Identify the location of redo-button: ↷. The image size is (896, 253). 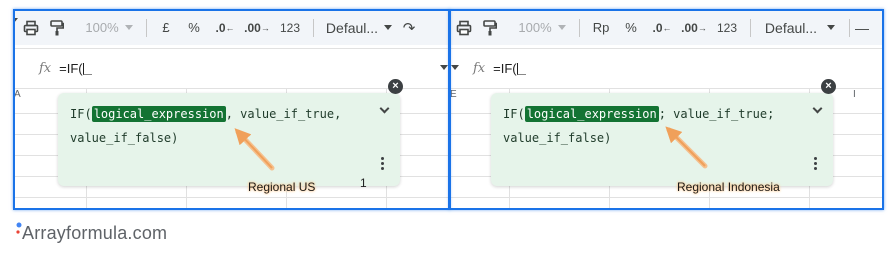
(409, 27).